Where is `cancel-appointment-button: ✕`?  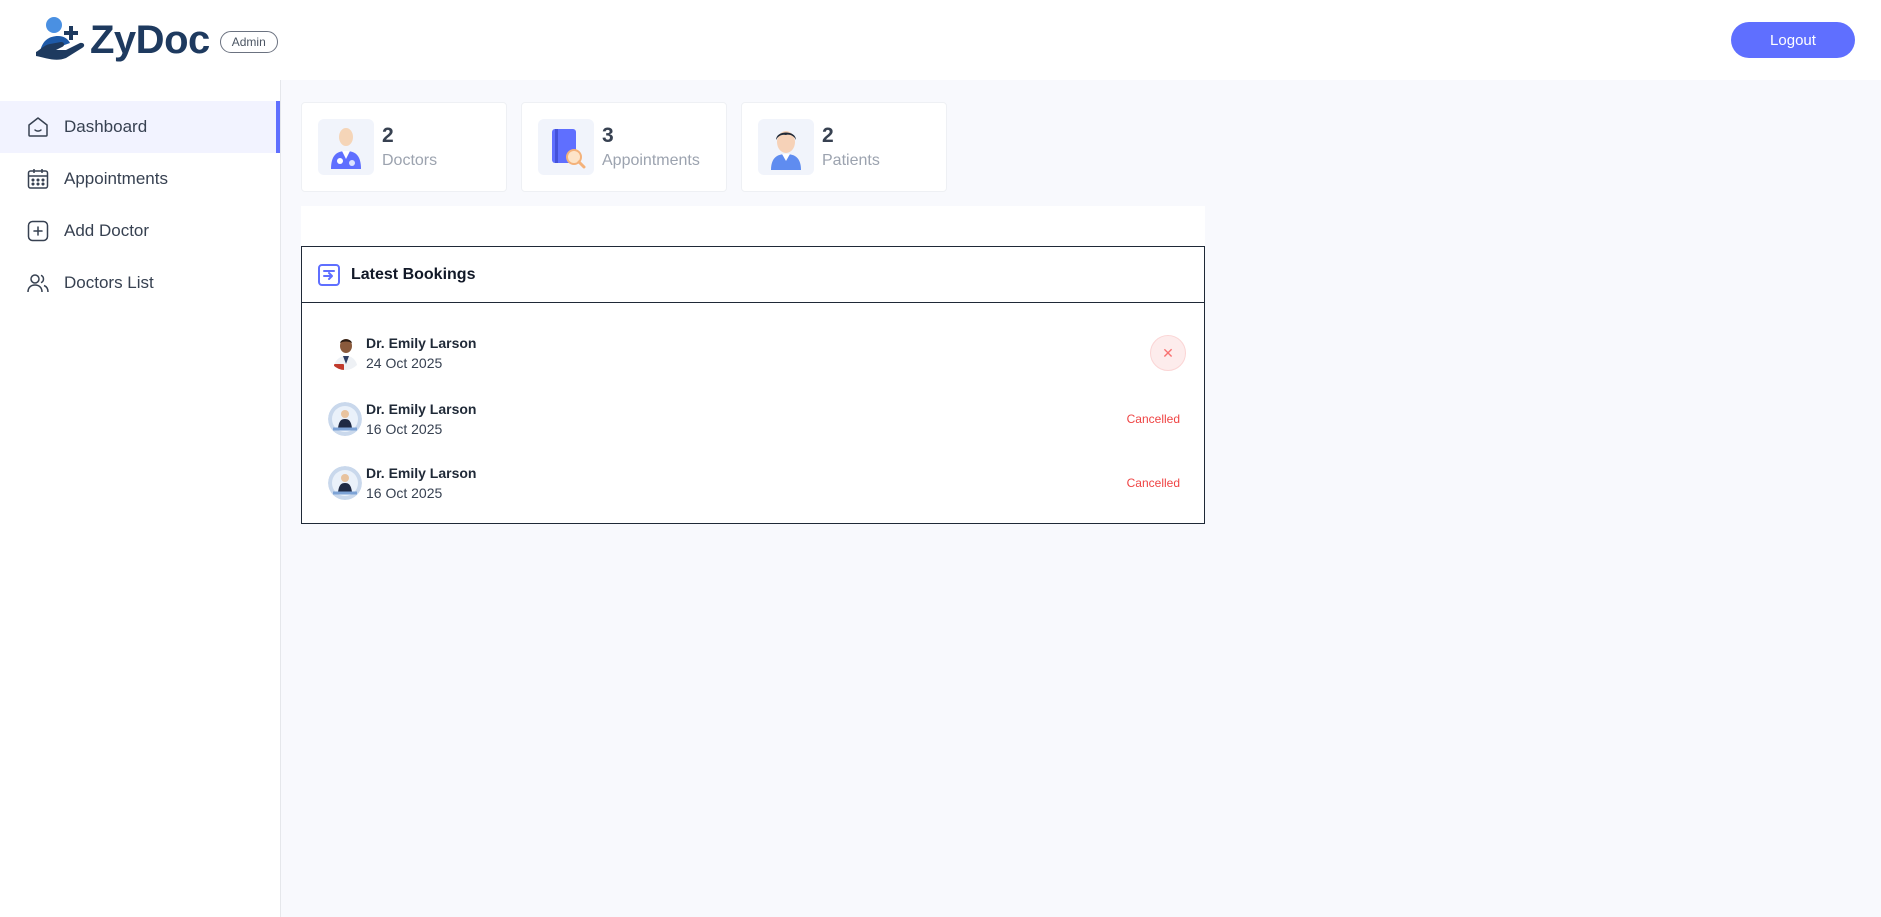 cancel-appointment-button: ✕ is located at coordinates (1168, 353).